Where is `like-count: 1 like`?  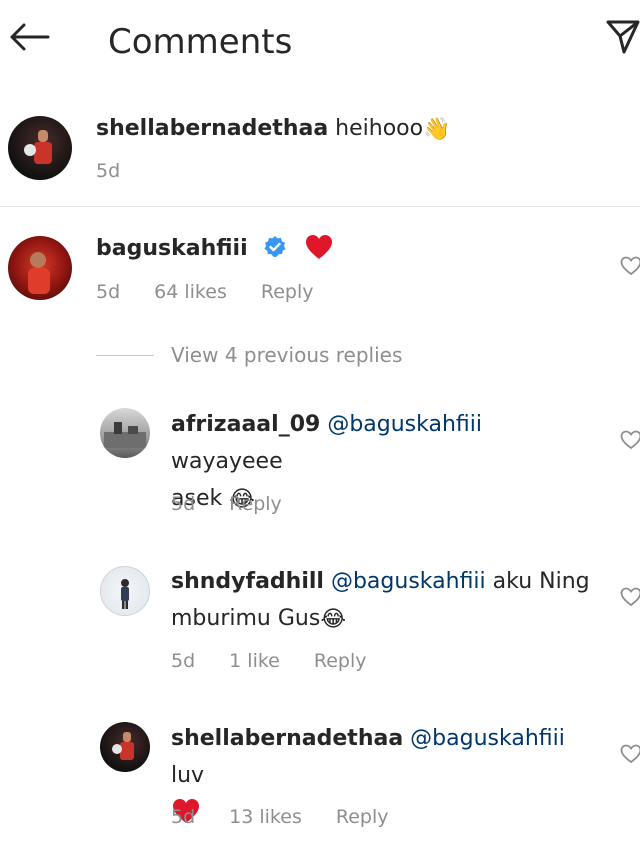
like-count: 1 like is located at coordinates (254, 661).